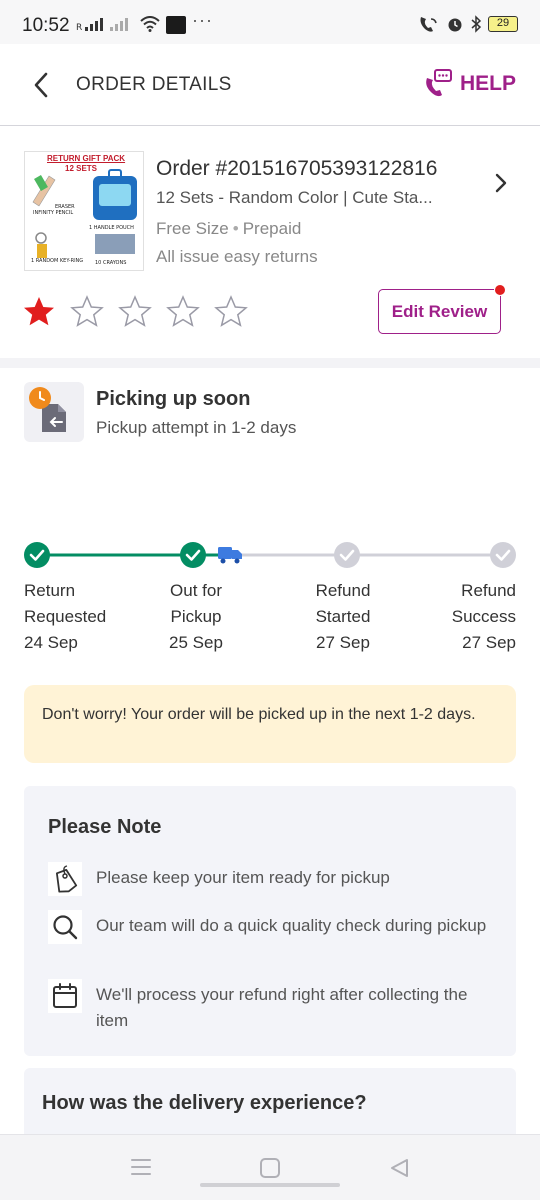  Describe the element at coordinates (202, 20) in the screenshot. I see `more-notifications-icon: ···` at that location.